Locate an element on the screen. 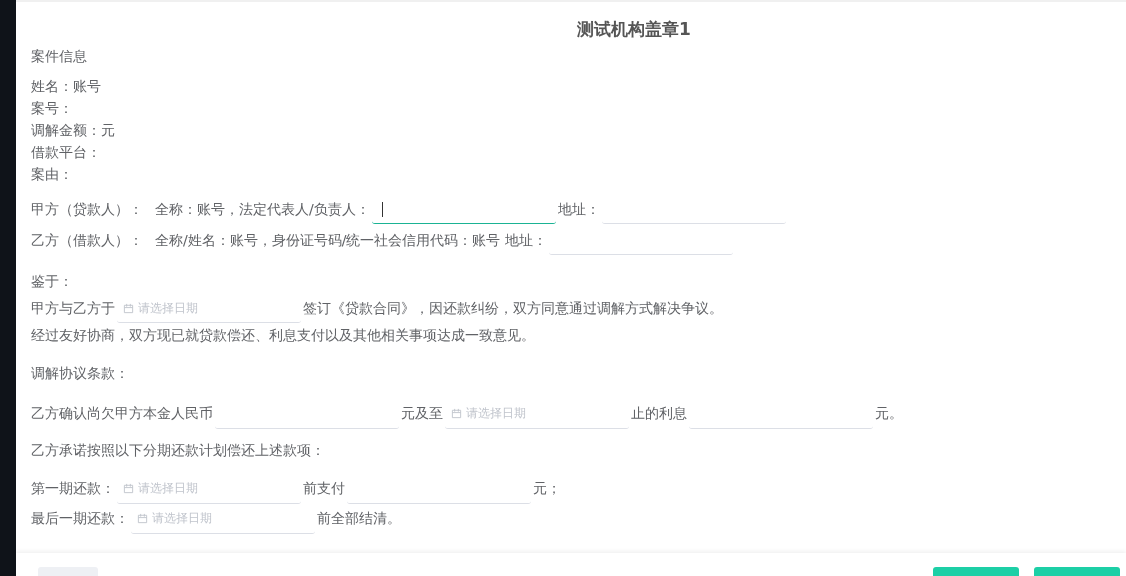  form-text: 地址： is located at coordinates (578, 209).